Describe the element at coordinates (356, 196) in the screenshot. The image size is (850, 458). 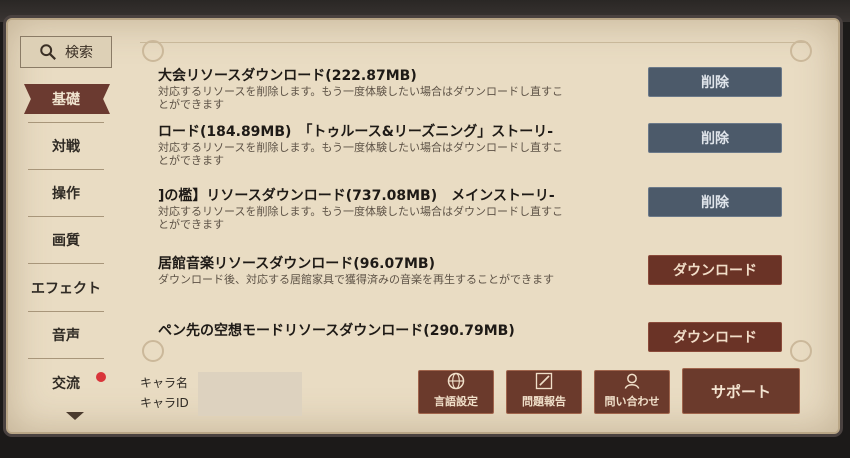
I see `resource-title: ]の檻】リソースダウンロード(737.08MB) メインストーリ-` at that location.